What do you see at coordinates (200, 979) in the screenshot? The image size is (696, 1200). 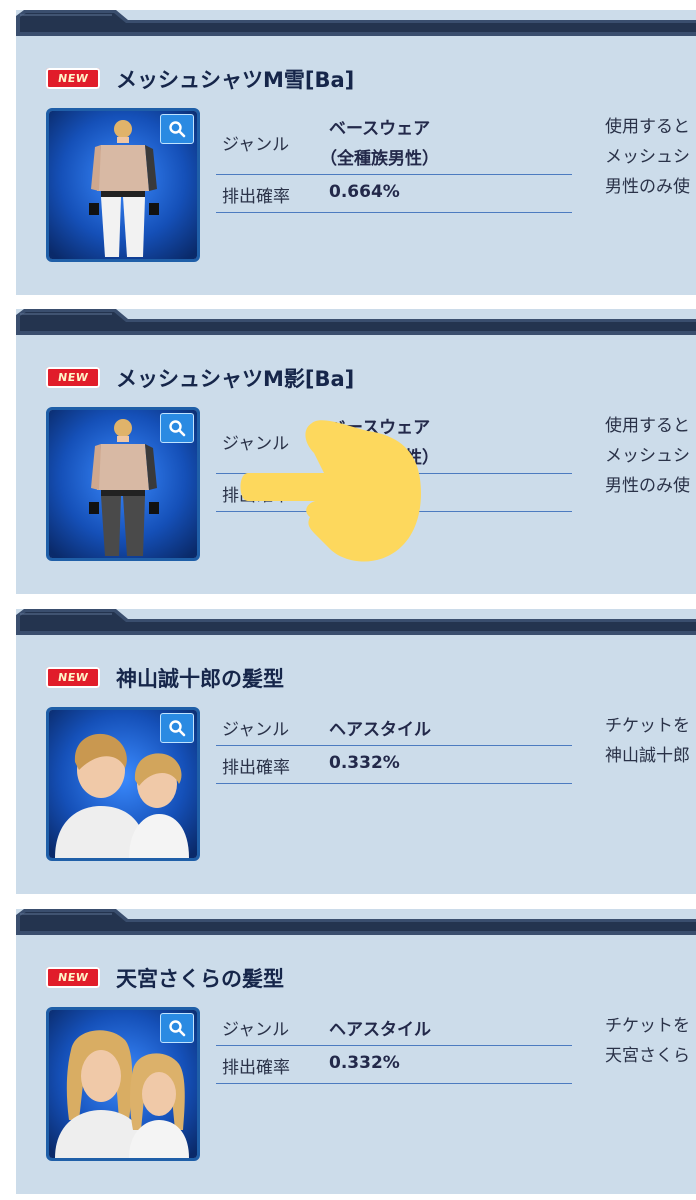 I see `item-title: 天宮さくらの髪型` at bounding box center [200, 979].